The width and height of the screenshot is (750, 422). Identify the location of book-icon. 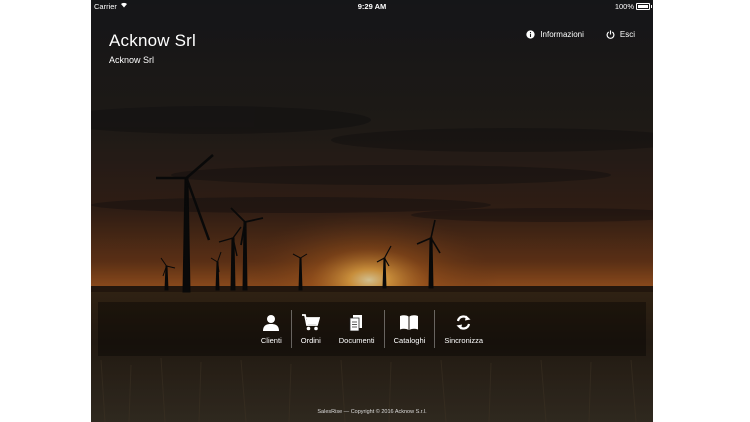
(409, 325).